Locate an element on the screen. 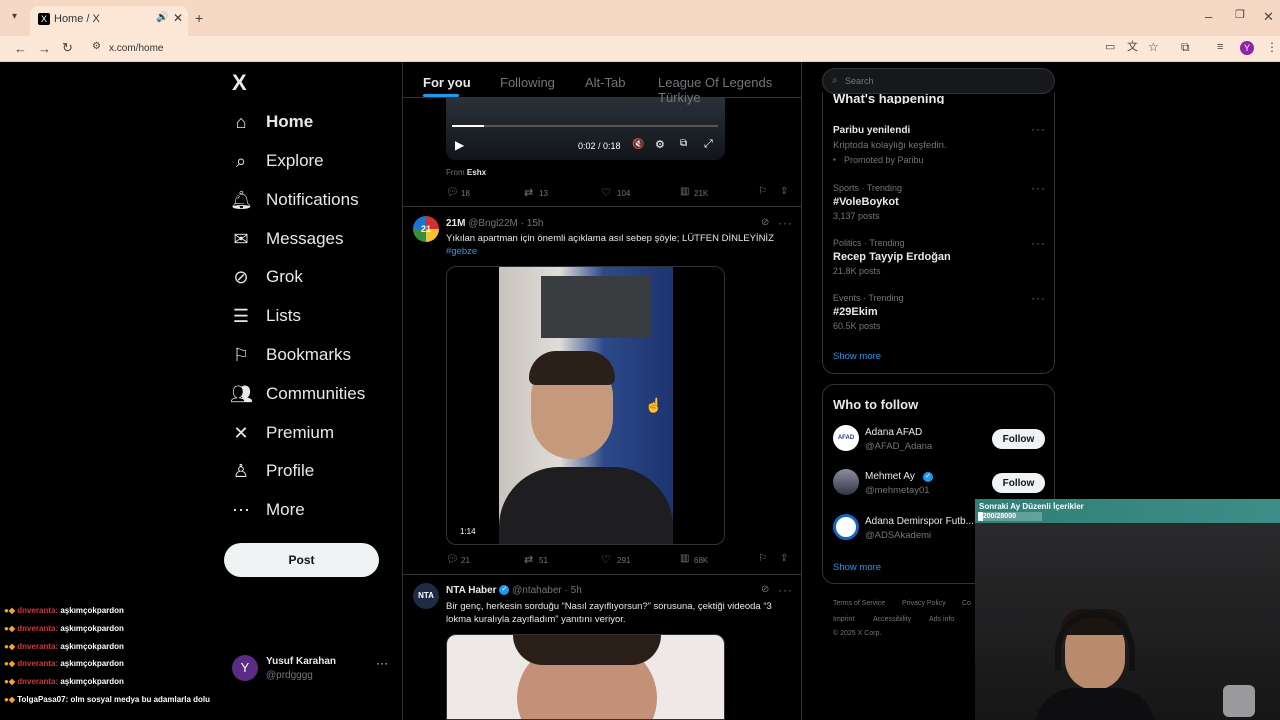 Image resolution: width=1280 pixels, height=720 pixels. feed-left-border is located at coordinates (402, 391).